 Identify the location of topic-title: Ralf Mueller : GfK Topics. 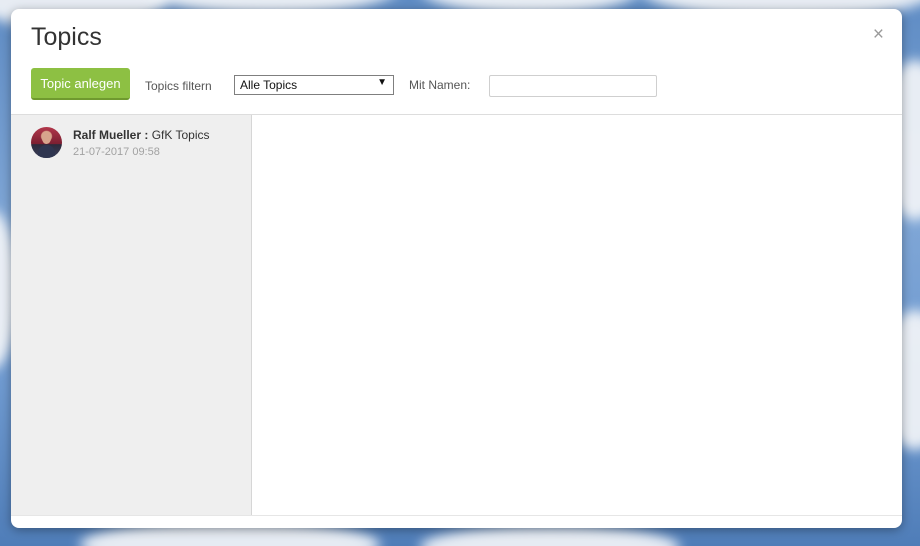
(141, 135).